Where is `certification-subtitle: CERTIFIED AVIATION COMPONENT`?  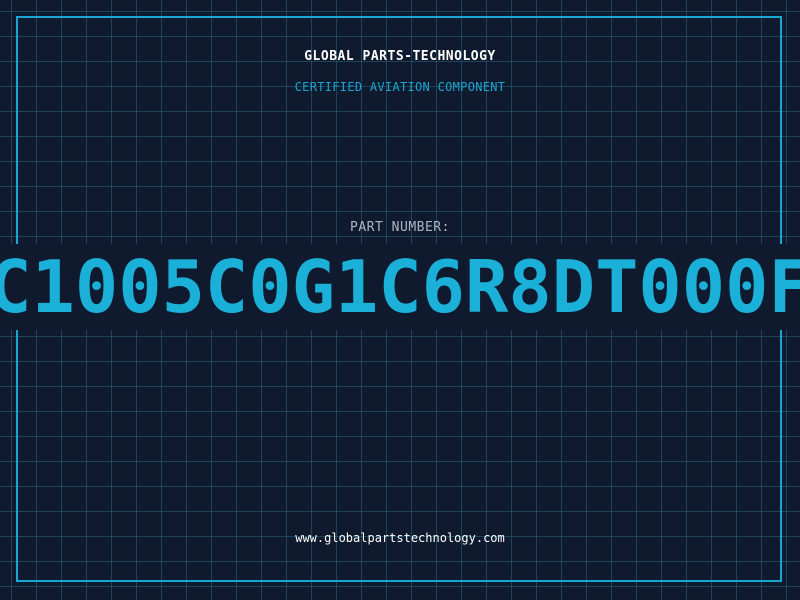 certification-subtitle: CERTIFIED AVIATION COMPONENT is located at coordinates (400, 87).